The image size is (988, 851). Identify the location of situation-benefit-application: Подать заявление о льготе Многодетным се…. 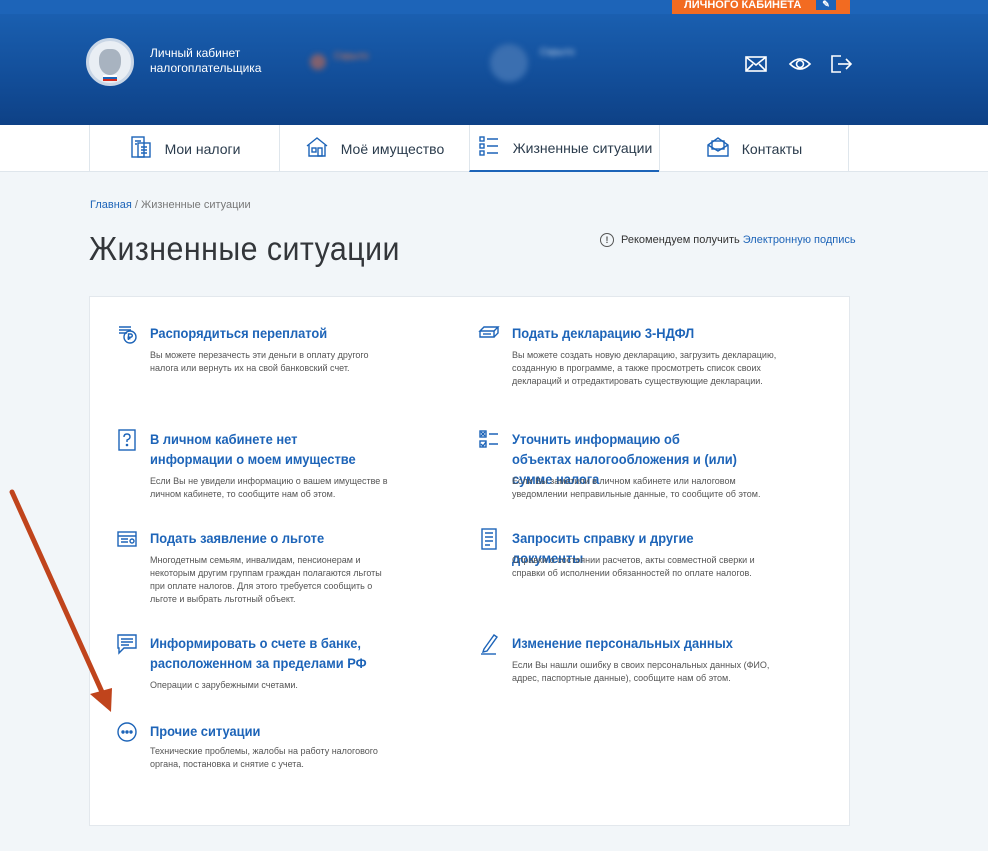
(256, 568).